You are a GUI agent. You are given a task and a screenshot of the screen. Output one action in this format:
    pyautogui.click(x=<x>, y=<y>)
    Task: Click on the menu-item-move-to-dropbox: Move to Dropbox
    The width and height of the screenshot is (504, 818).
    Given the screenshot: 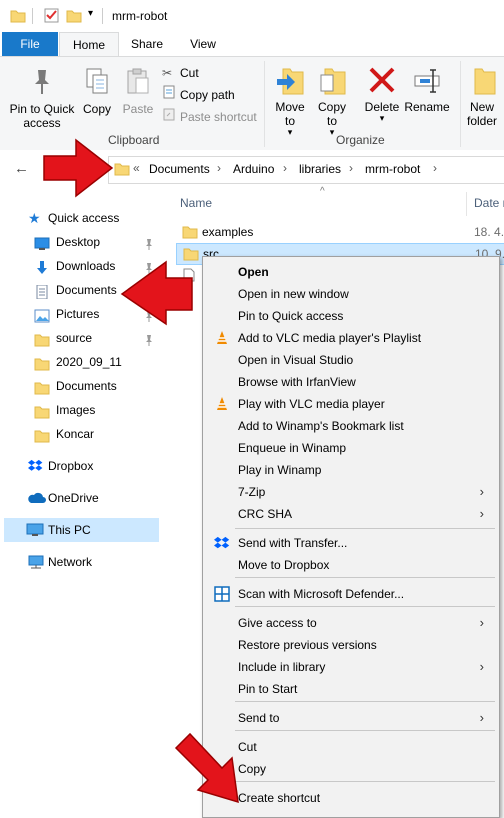 What is the action you would take?
    pyautogui.click(x=351, y=565)
    